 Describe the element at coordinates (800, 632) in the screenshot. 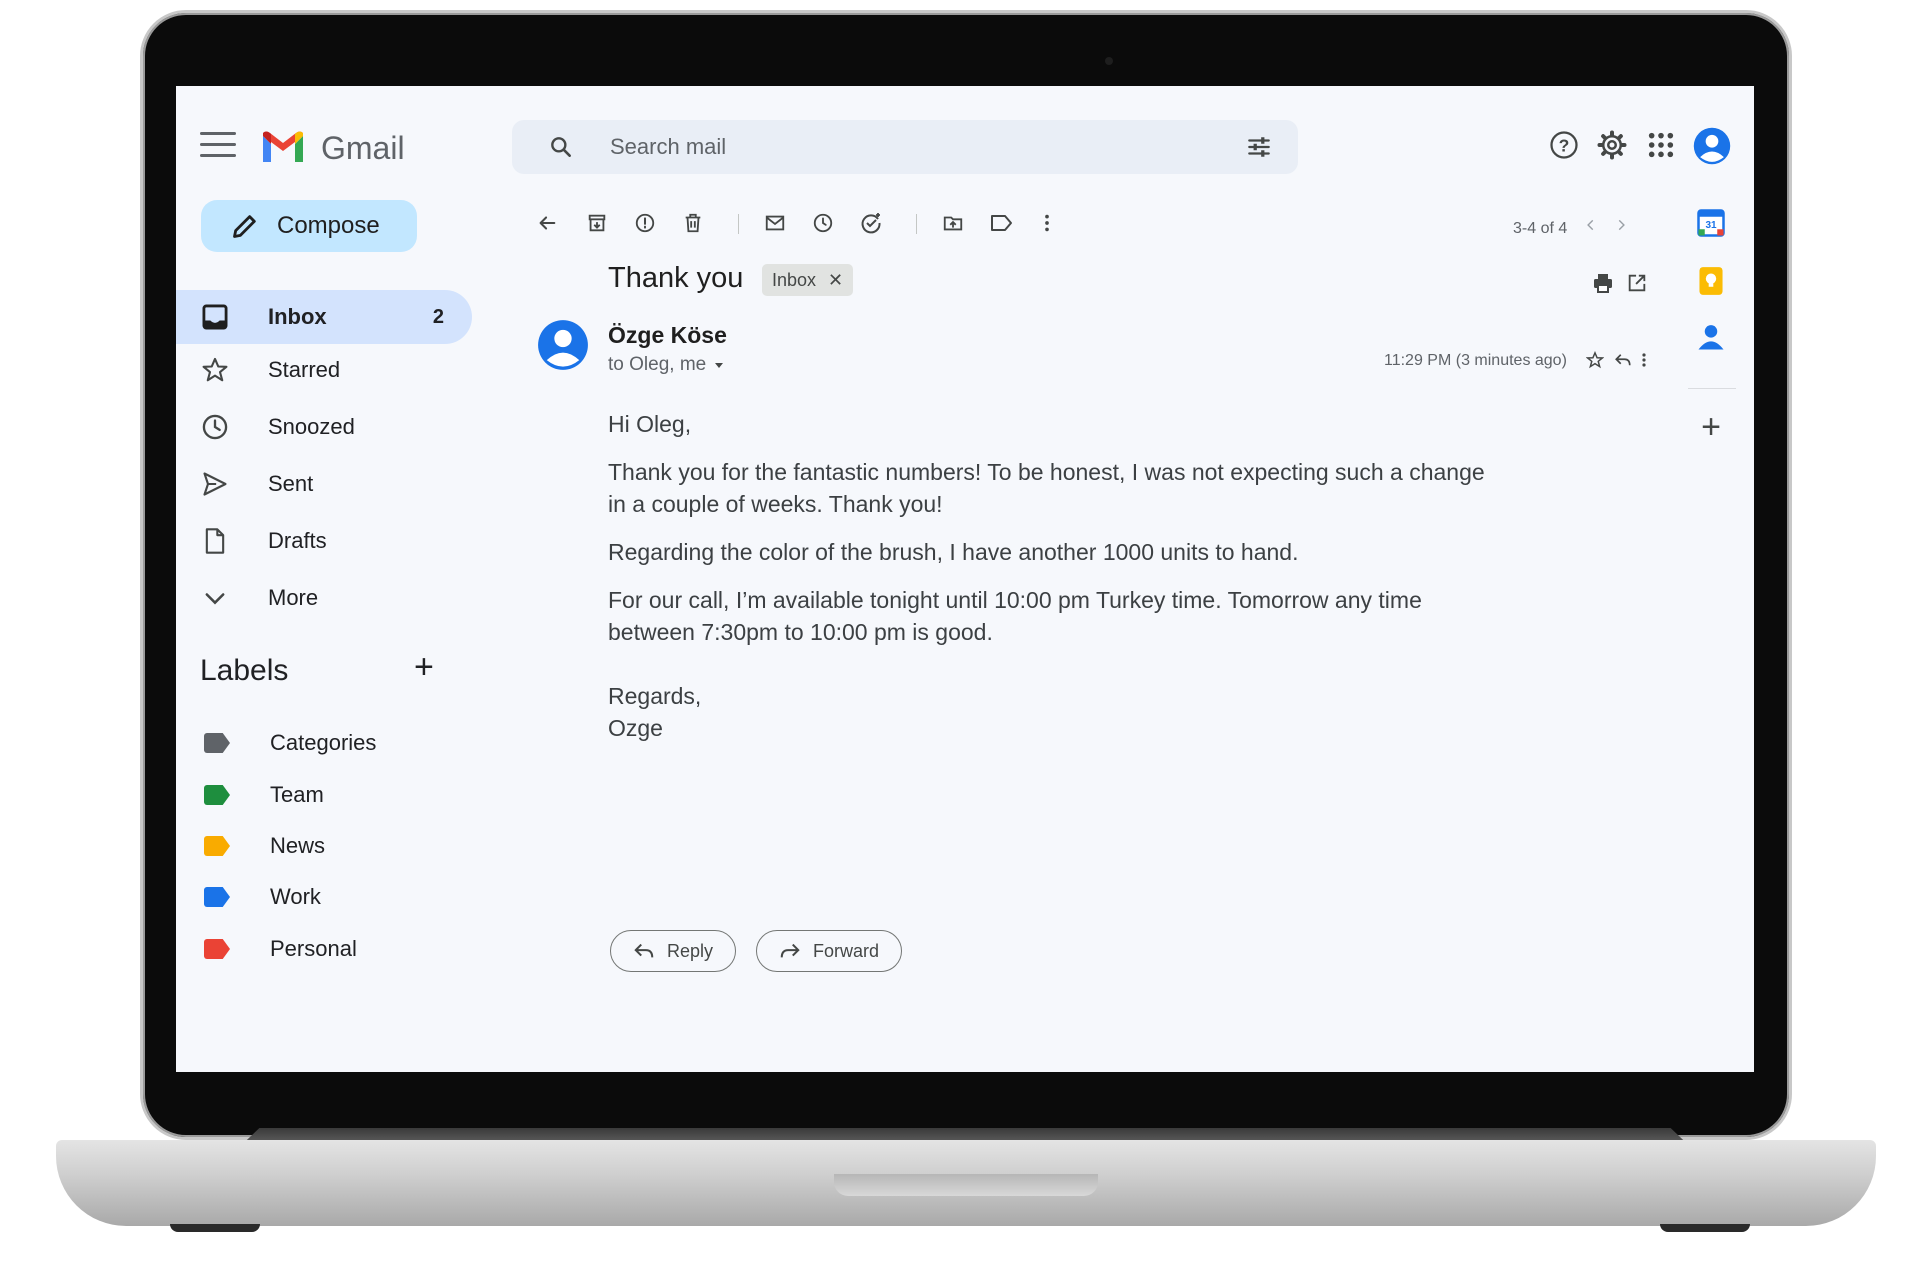

I see `email-paragraph-line: between 7:30pm to 10:00 pm is good.` at that location.